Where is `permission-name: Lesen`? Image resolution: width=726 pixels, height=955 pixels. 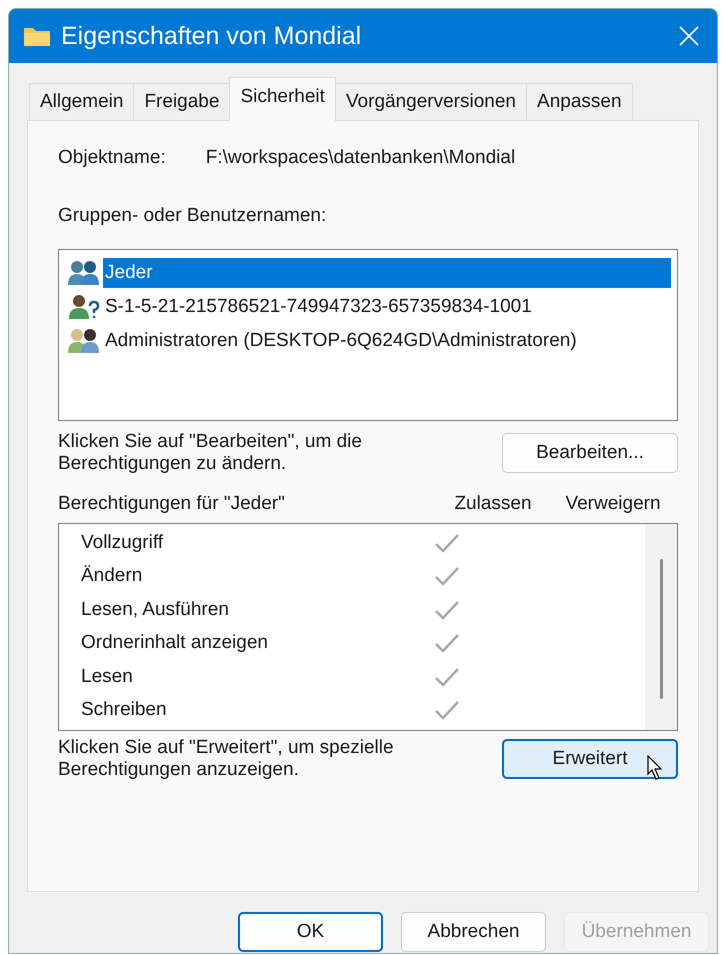 permission-name: Lesen is located at coordinates (107, 677).